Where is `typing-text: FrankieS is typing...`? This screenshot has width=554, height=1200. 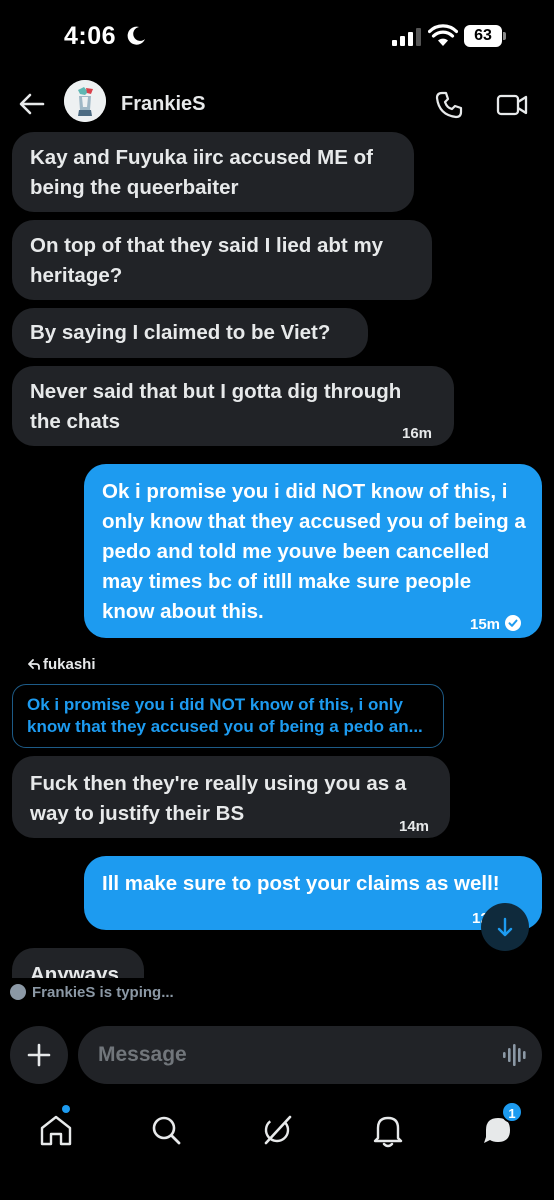
typing-text: FrankieS is typing... is located at coordinates (103, 992).